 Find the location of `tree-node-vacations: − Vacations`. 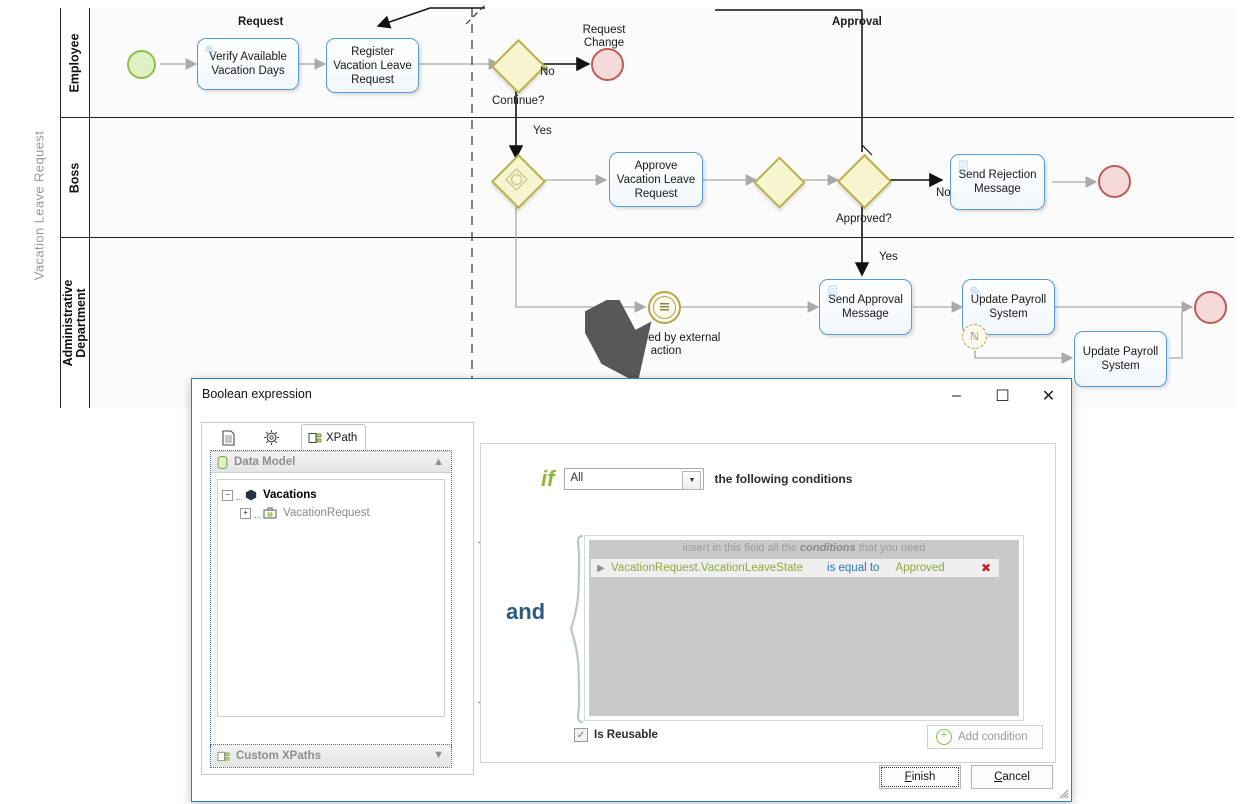

tree-node-vacations: − Vacations is located at coordinates (331, 495).